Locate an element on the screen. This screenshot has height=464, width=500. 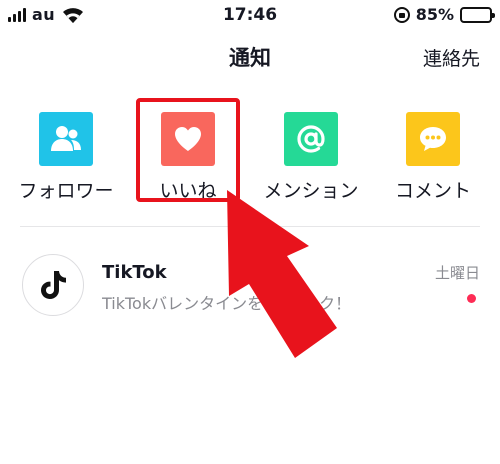
category-label: フォロワー is located at coordinates (66, 191).